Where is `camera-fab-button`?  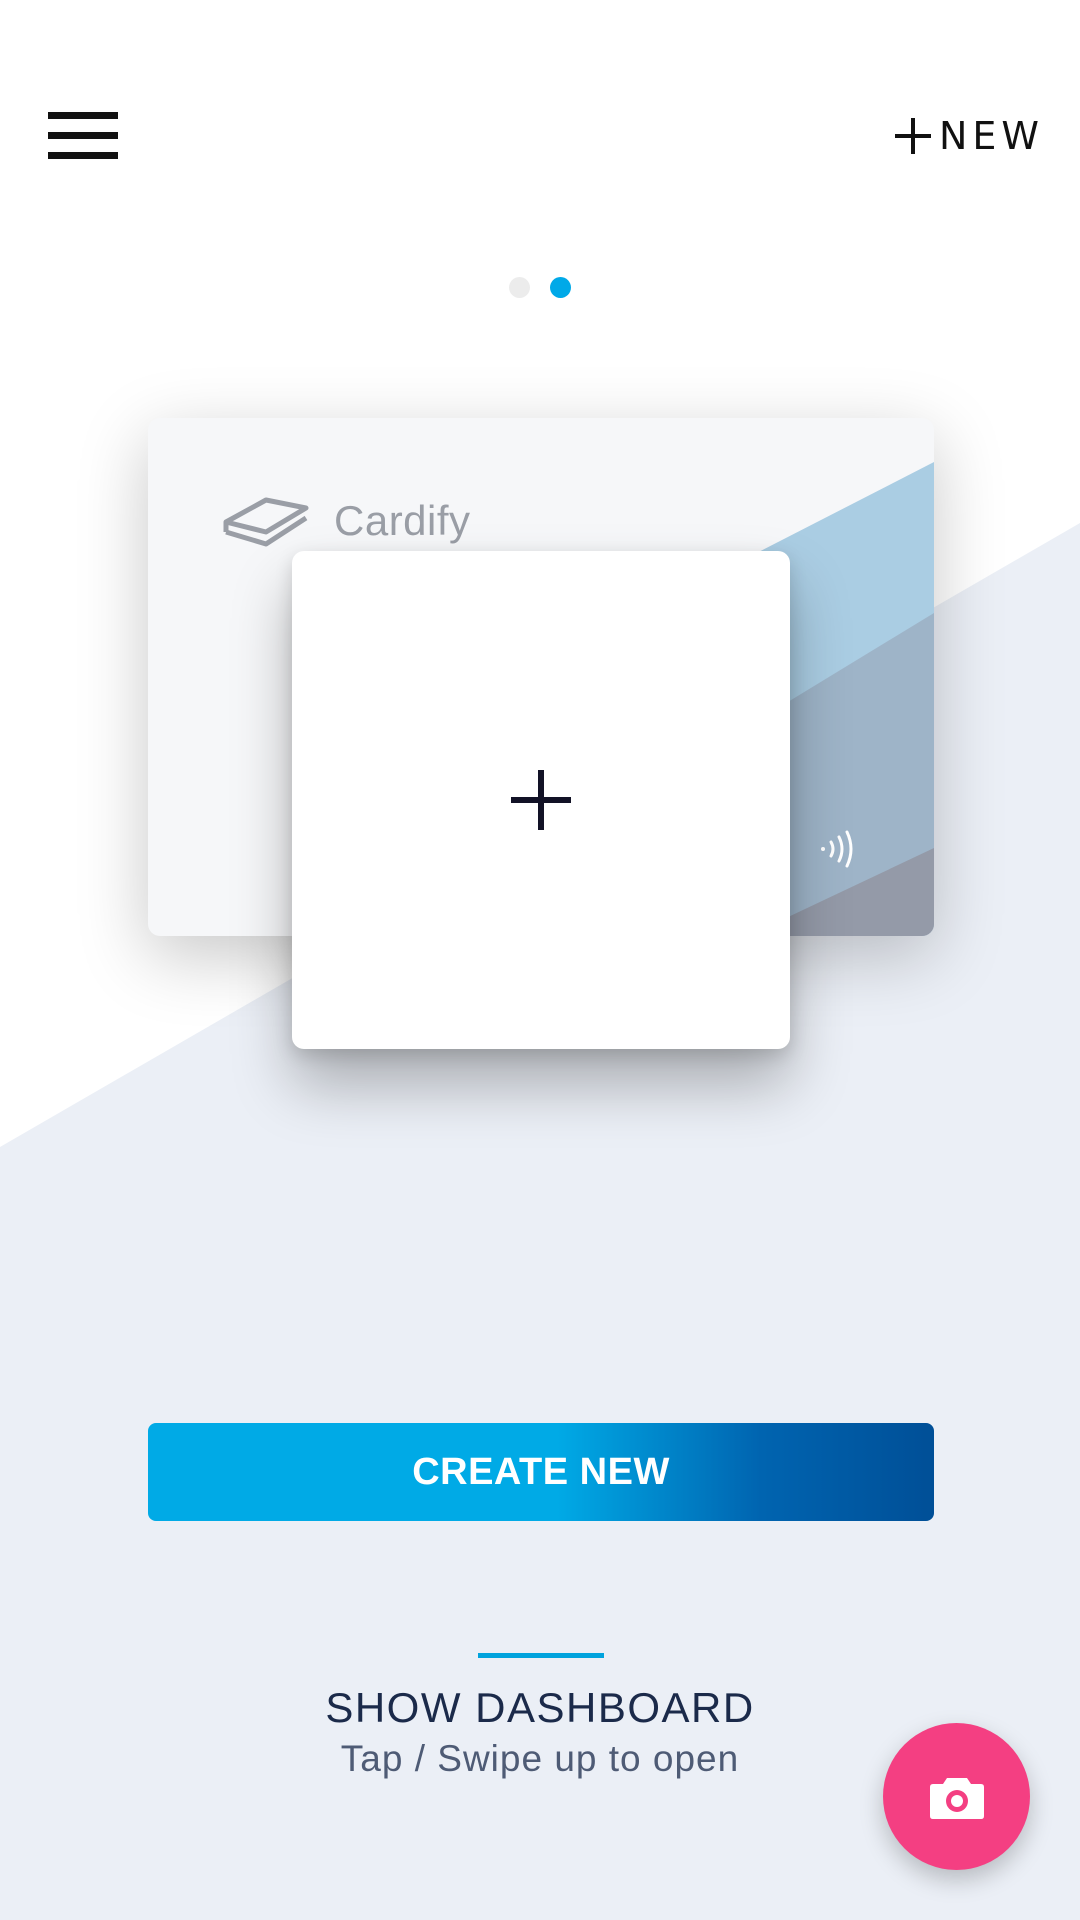
camera-fab-button is located at coordinates (956, 1796).